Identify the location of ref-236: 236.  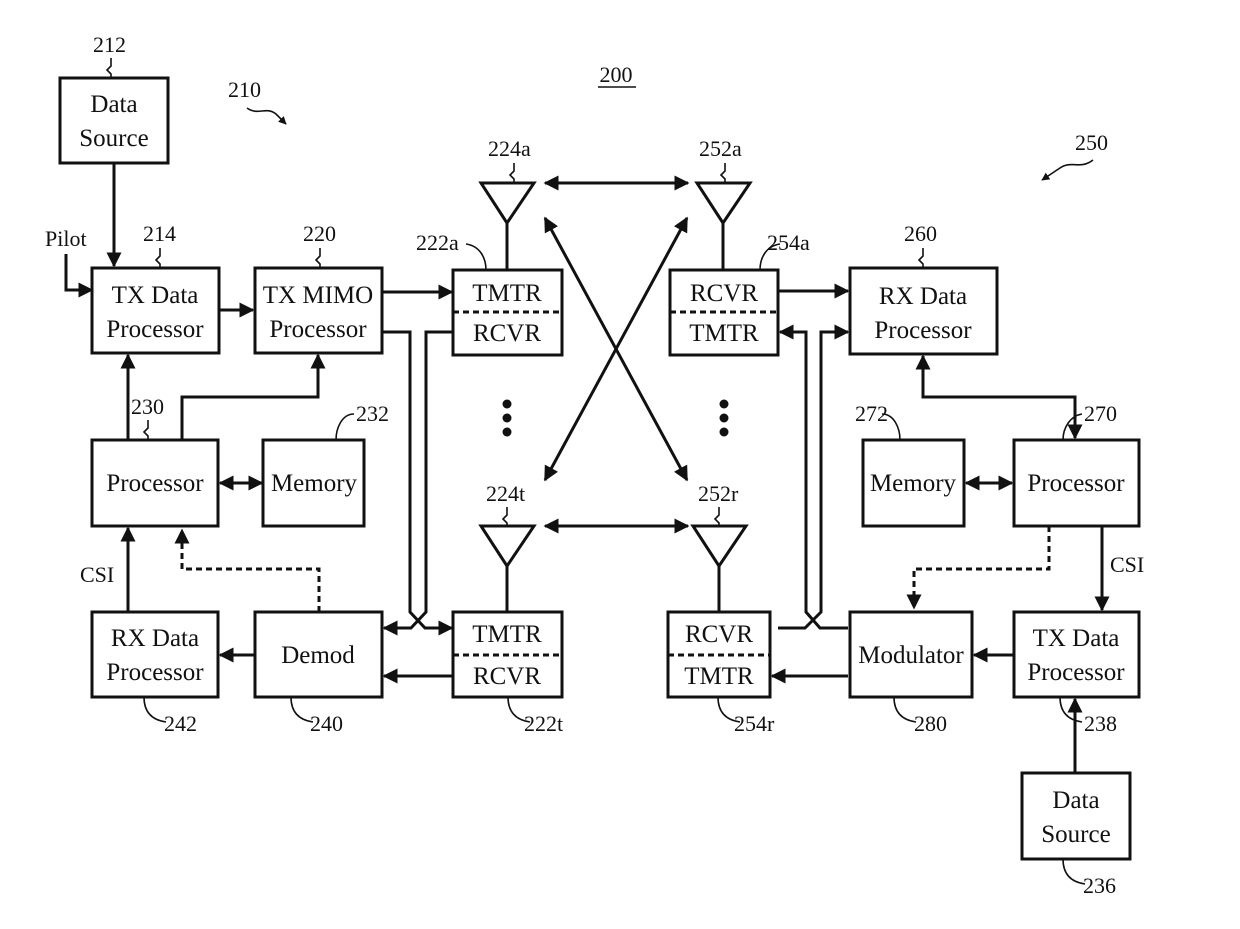
(1099, 885).